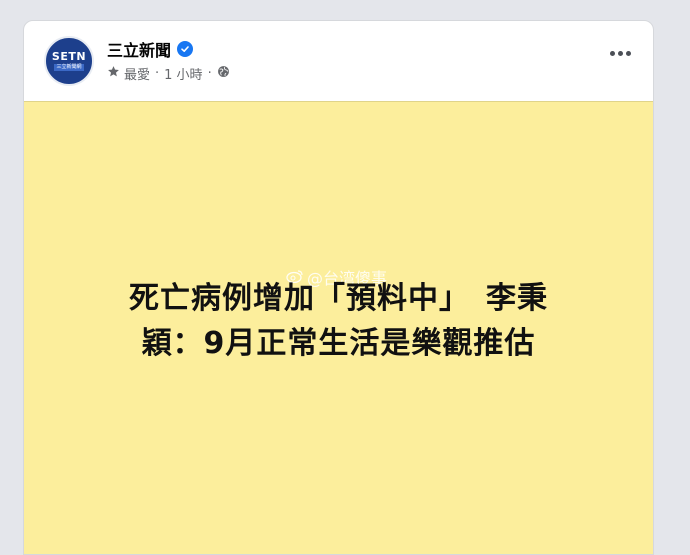  I want to click on page-avatar: SETN 三立新聞網, so click(69, 61).